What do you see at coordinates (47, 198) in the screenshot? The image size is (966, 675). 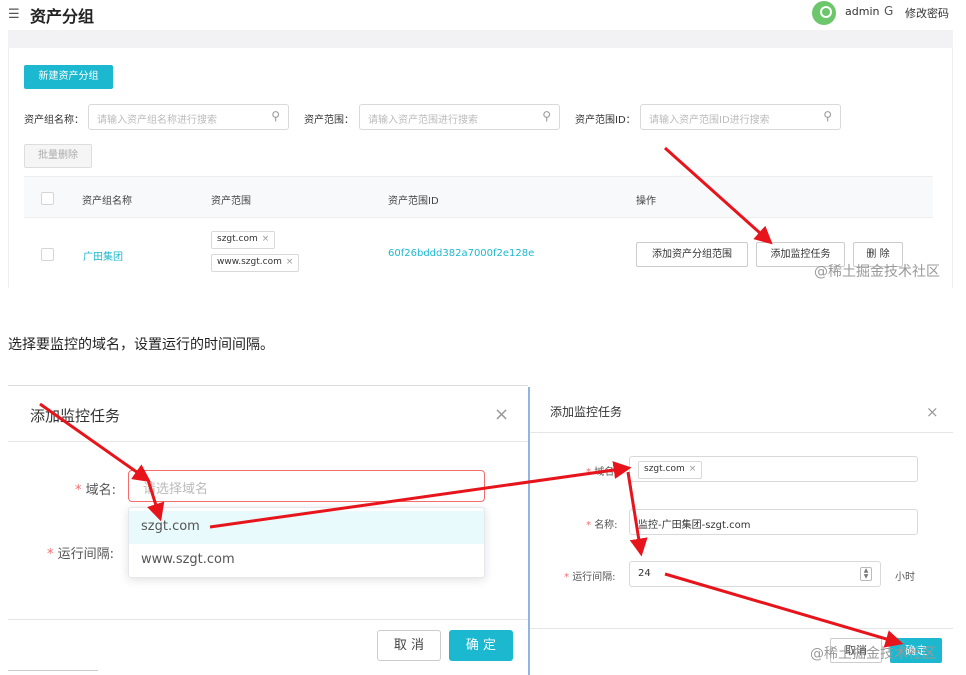 I see `select-all-checkbox` at bounding box center [47, 198].